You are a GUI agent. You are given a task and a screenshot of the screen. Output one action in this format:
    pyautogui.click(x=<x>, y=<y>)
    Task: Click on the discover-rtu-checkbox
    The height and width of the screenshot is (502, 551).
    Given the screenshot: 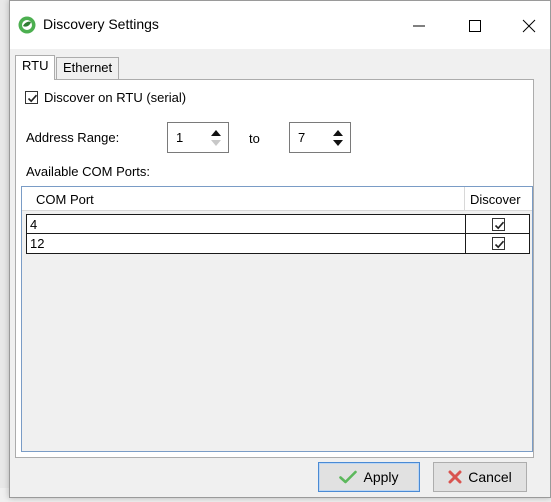 What is the action you would take?
    pyautogui.click(x=31, y=97)
    